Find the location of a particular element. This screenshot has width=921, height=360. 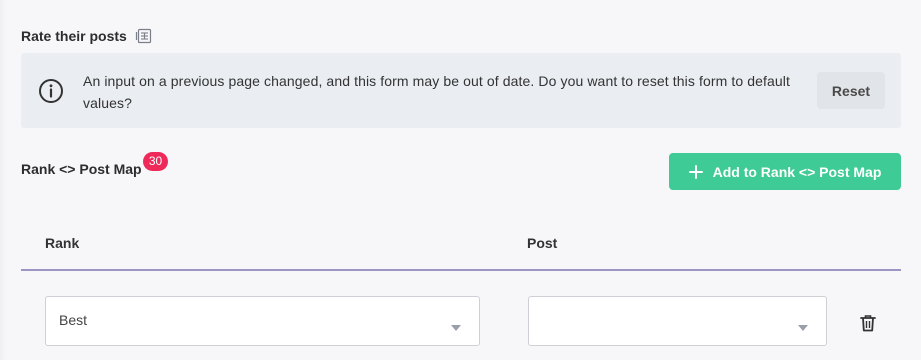

trash-icon is located at coordinates (868, 323).